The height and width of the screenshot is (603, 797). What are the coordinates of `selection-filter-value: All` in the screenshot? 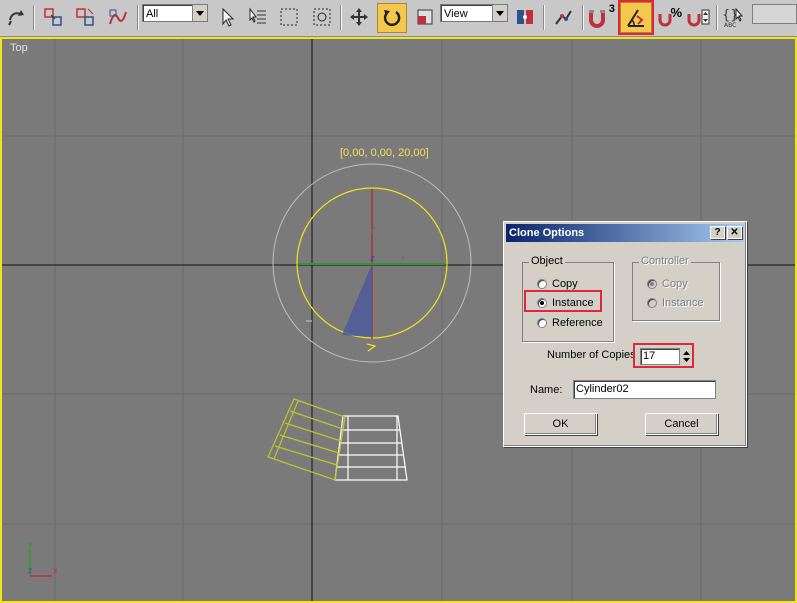 It's located at (152, 14).